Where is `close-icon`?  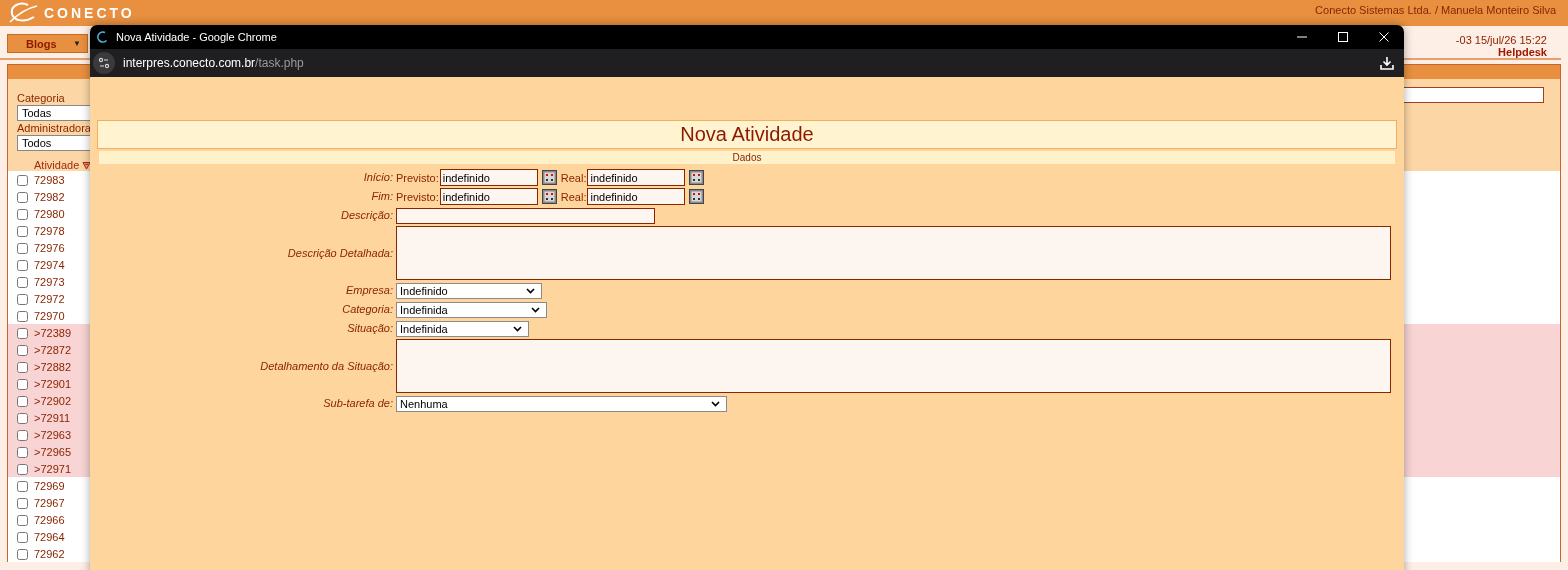 close-icon is located at coordinates (1384, 37).